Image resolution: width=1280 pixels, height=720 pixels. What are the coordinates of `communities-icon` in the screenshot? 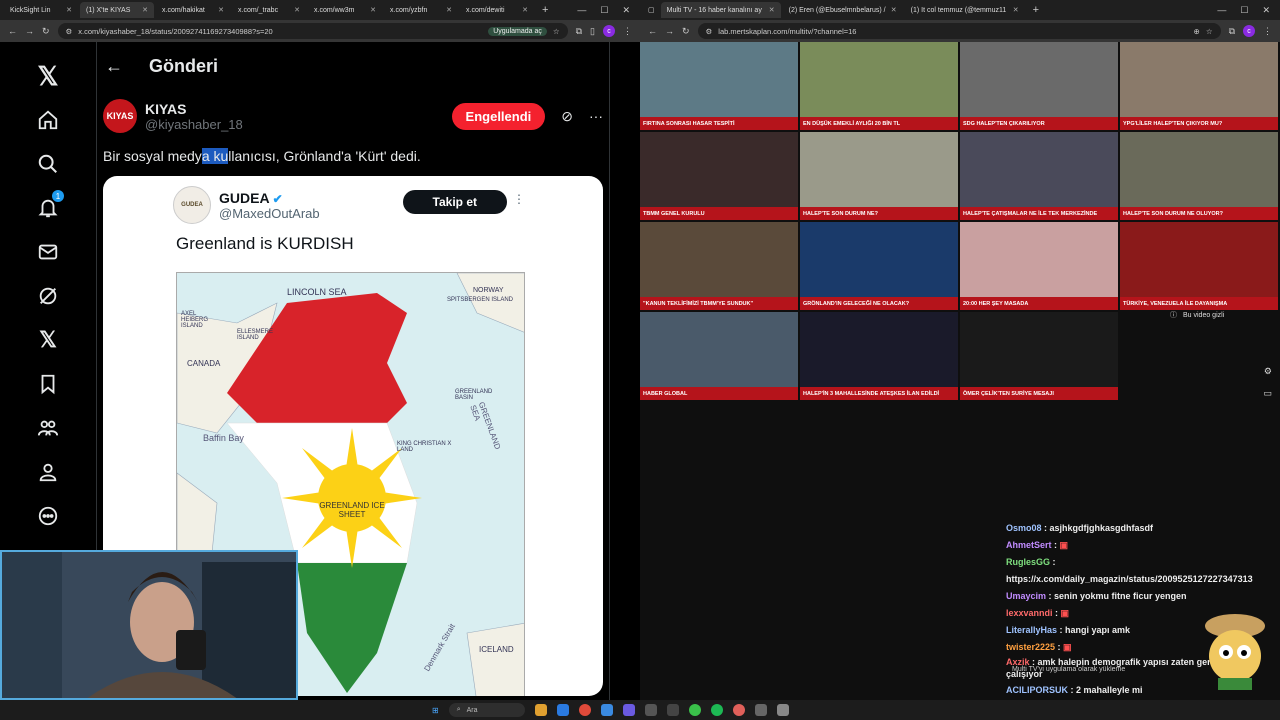 It's located at (48, 428).